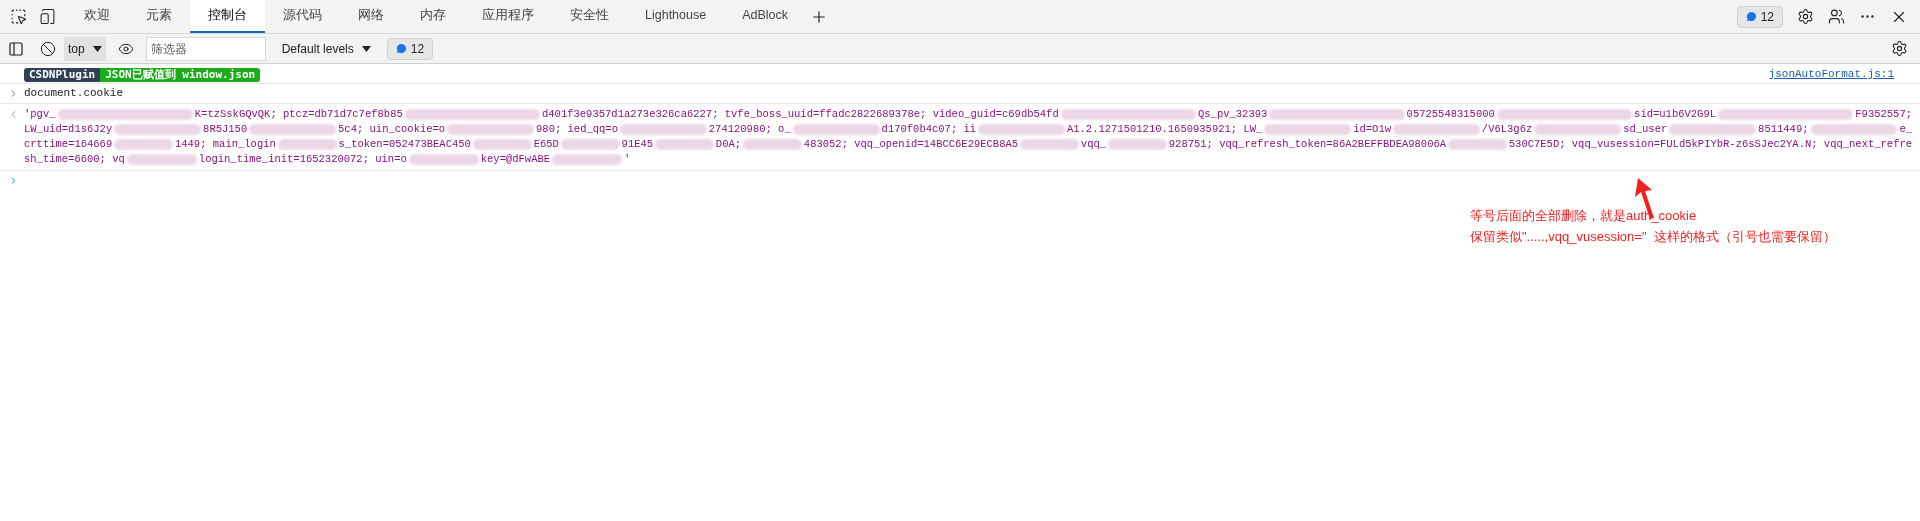  Describe the element at coordinates (637, 144) in the screenshot. I see `cookie-text: 91E45` at that location.